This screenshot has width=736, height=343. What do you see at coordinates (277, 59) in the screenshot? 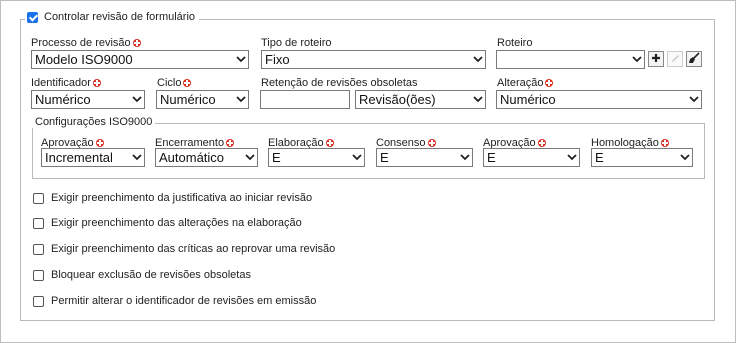
I see `tipo-value: Fixo` at bounding box center [277, 59].